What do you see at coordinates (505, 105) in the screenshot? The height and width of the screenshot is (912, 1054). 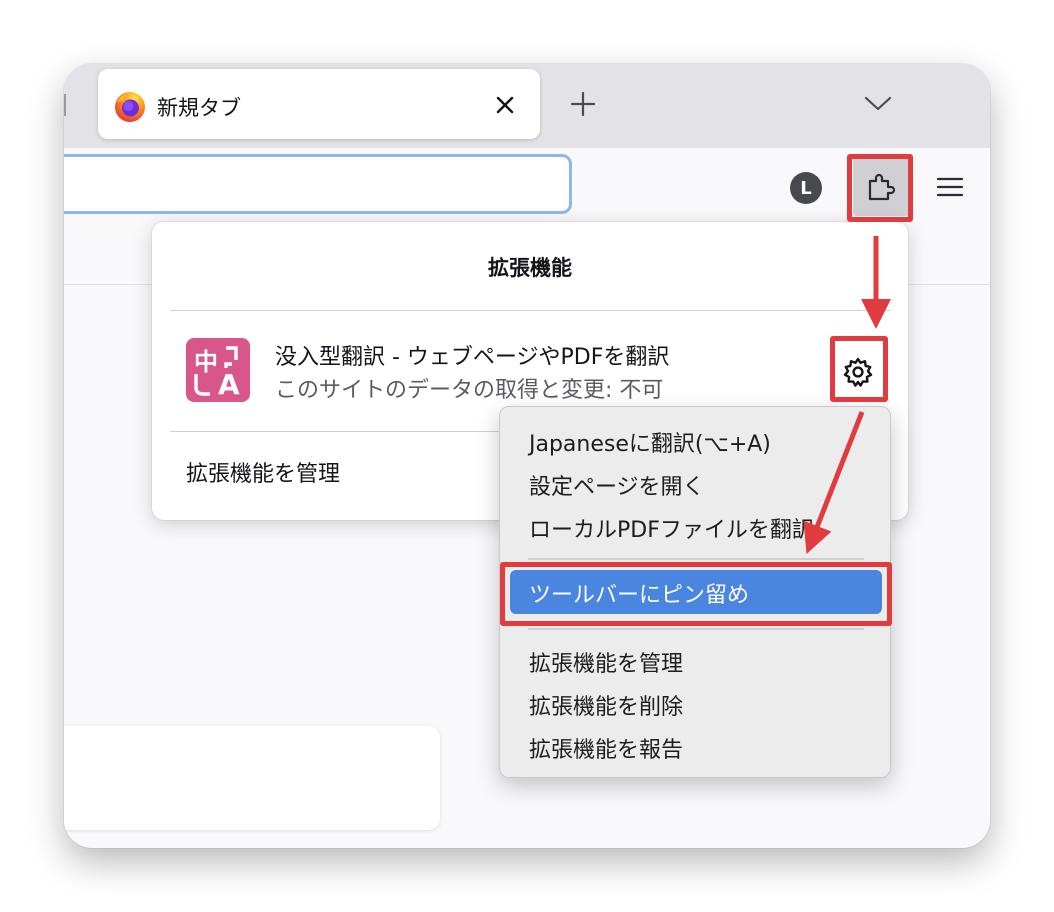 I see `close-icon` at bounding box center [505, 105].